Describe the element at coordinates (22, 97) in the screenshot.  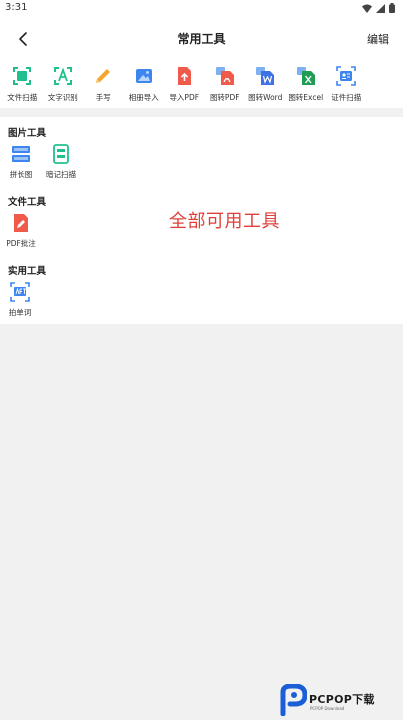
I see `quick-tool-label: 文件扫描` at that location.